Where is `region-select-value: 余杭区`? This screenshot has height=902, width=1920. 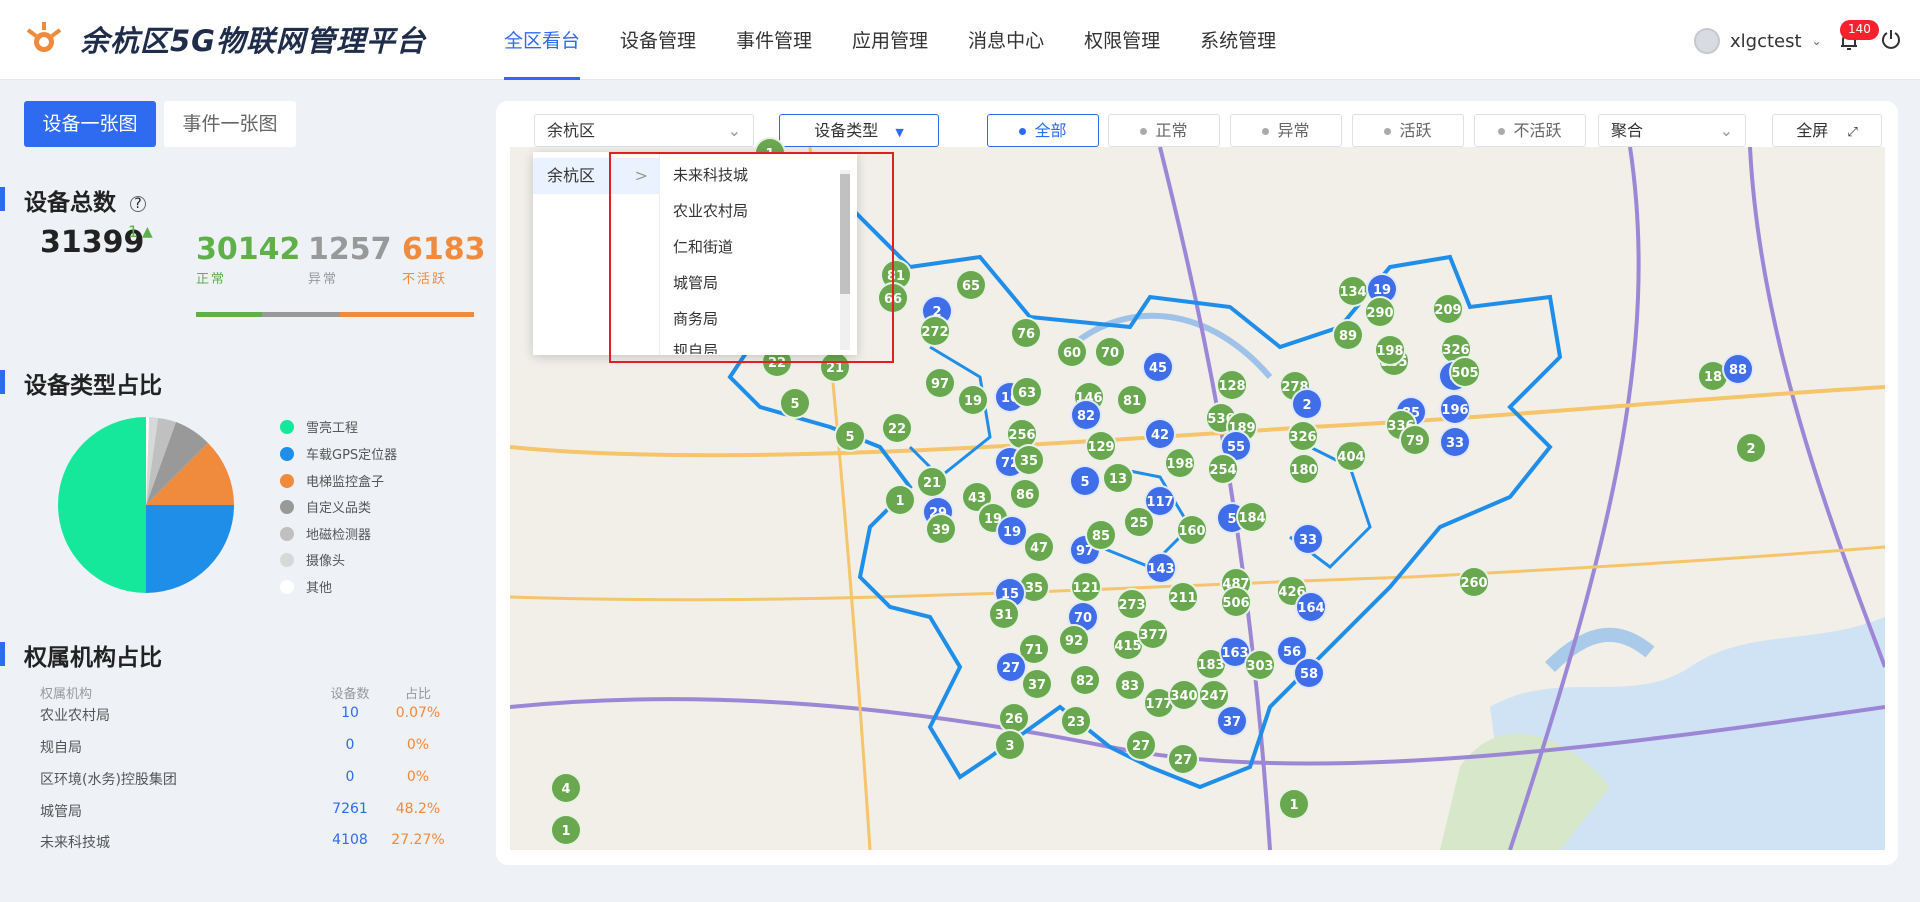
region-select-value: 余杭区 is located at coordinates (571, 130).